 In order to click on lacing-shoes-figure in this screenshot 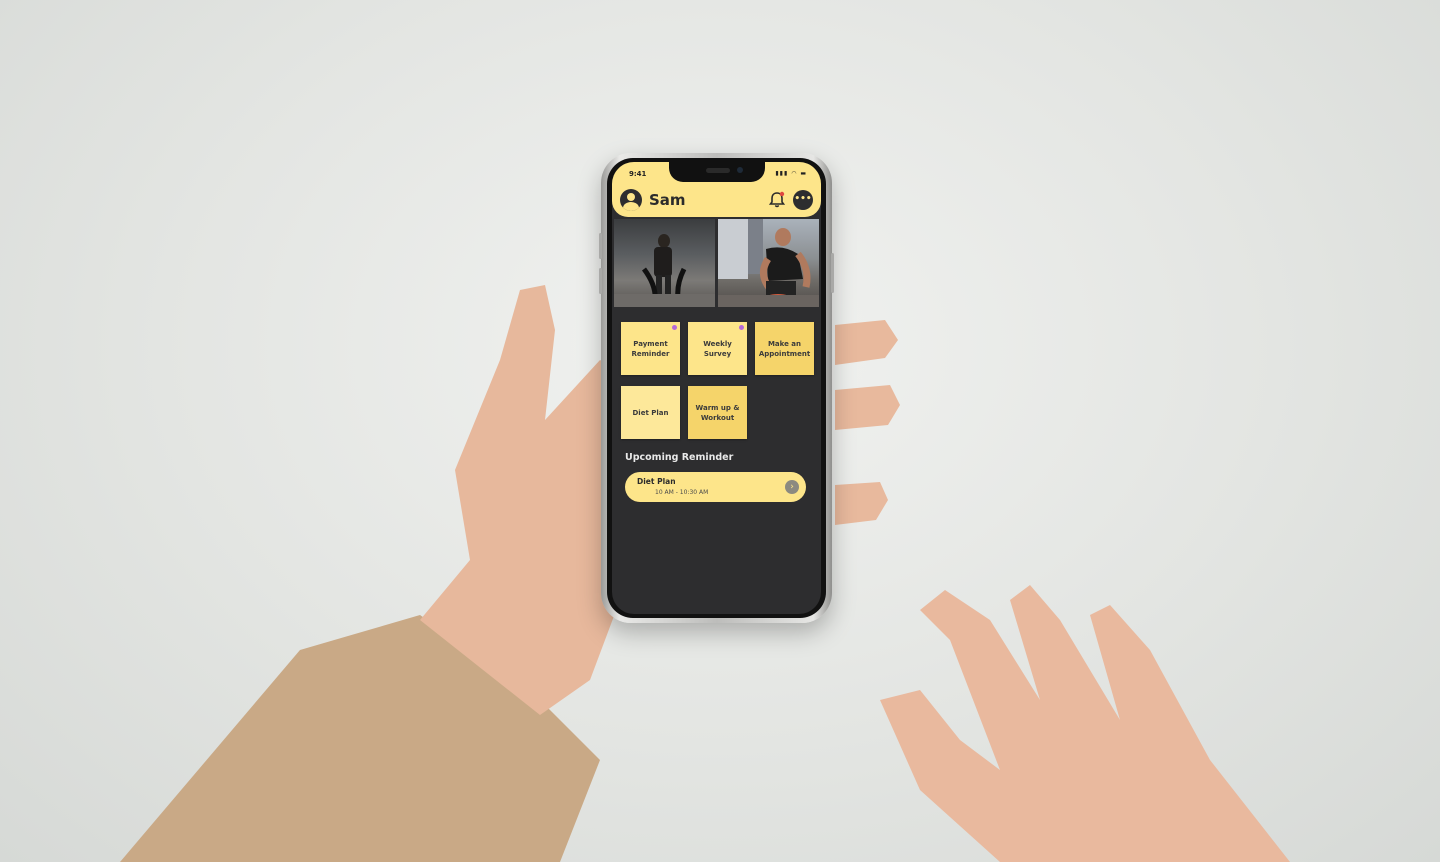, I will do `click(768, 263)`.